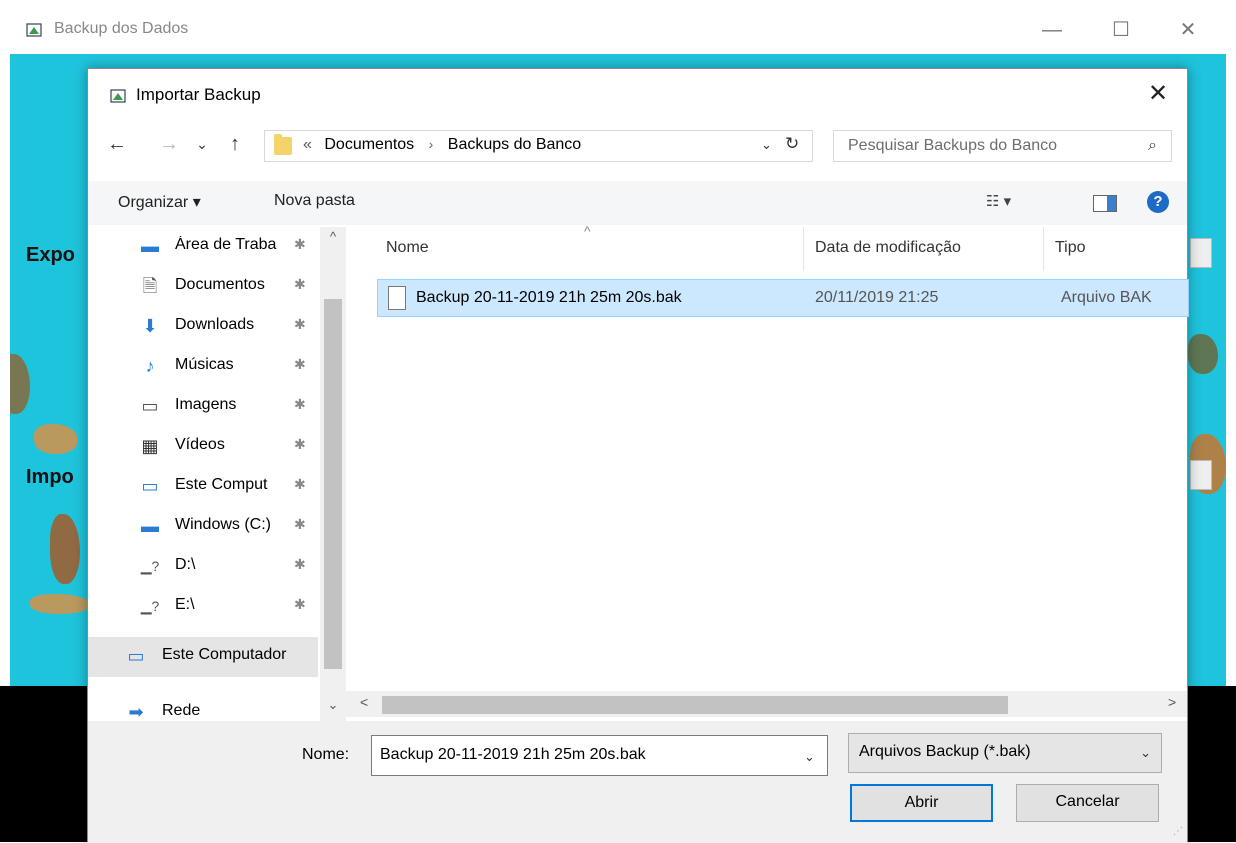 The width and height of the screenshot is (1236, 843). What do you see at coordinates (215, 324) in the screenshot?
I see `nav-item-label: Downloads` at bounding box center [215, 324].